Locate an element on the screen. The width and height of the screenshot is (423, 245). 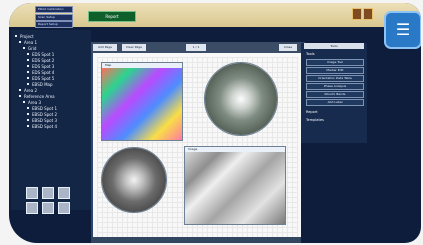
sem-image-panel: Image is located at coordinates (235, 185).